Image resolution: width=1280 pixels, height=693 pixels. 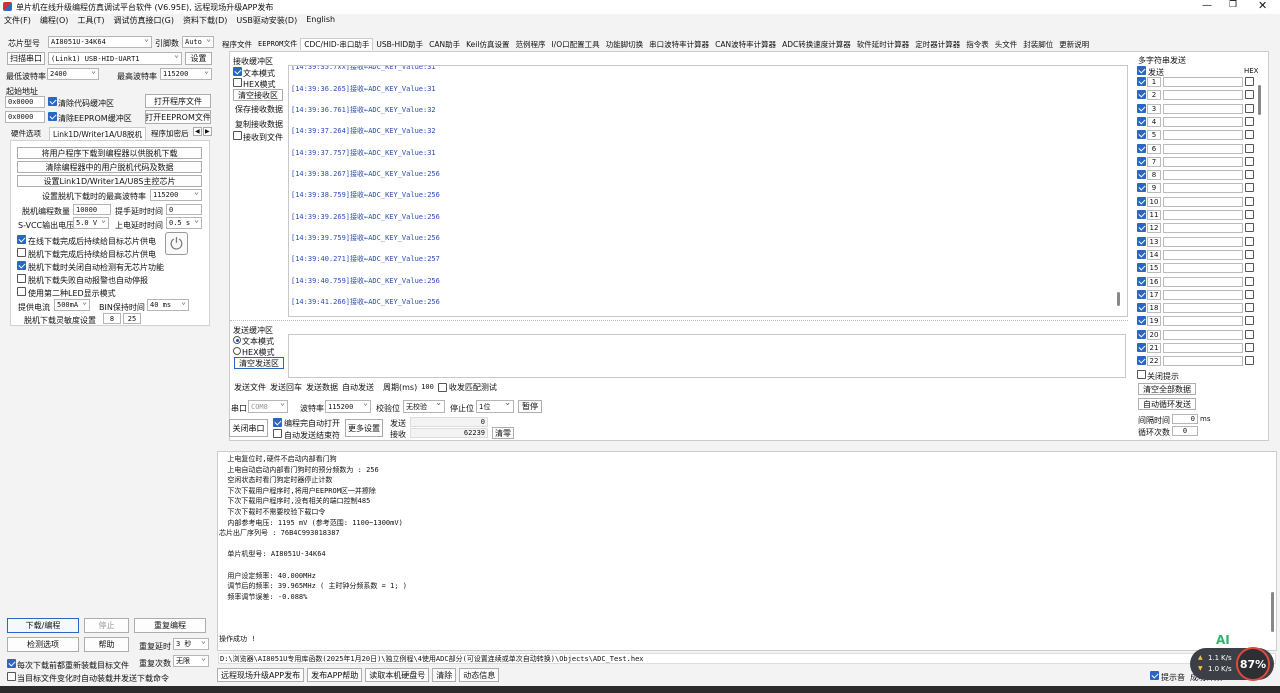 What do you see at coordinates (1154, 95) in the screenshot?
I see `multi-row-index: 2` at bounding box center [1154, 95].